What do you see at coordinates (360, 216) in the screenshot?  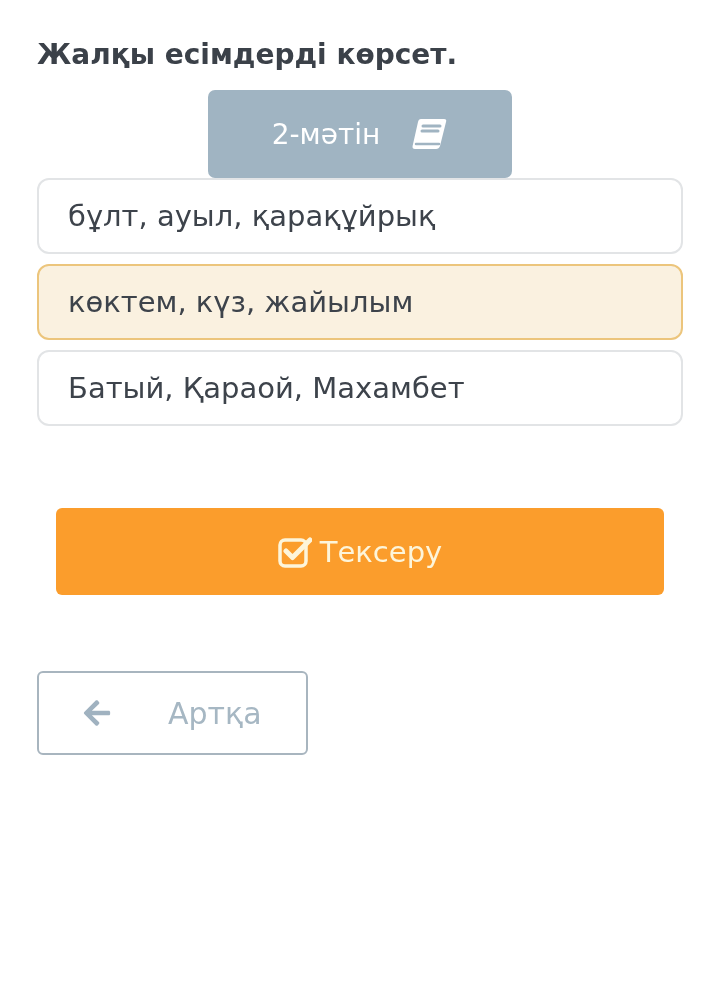 I see `answer-option: бұлт, ауыл, қарақұйрық` at bounding box center [360, 216].